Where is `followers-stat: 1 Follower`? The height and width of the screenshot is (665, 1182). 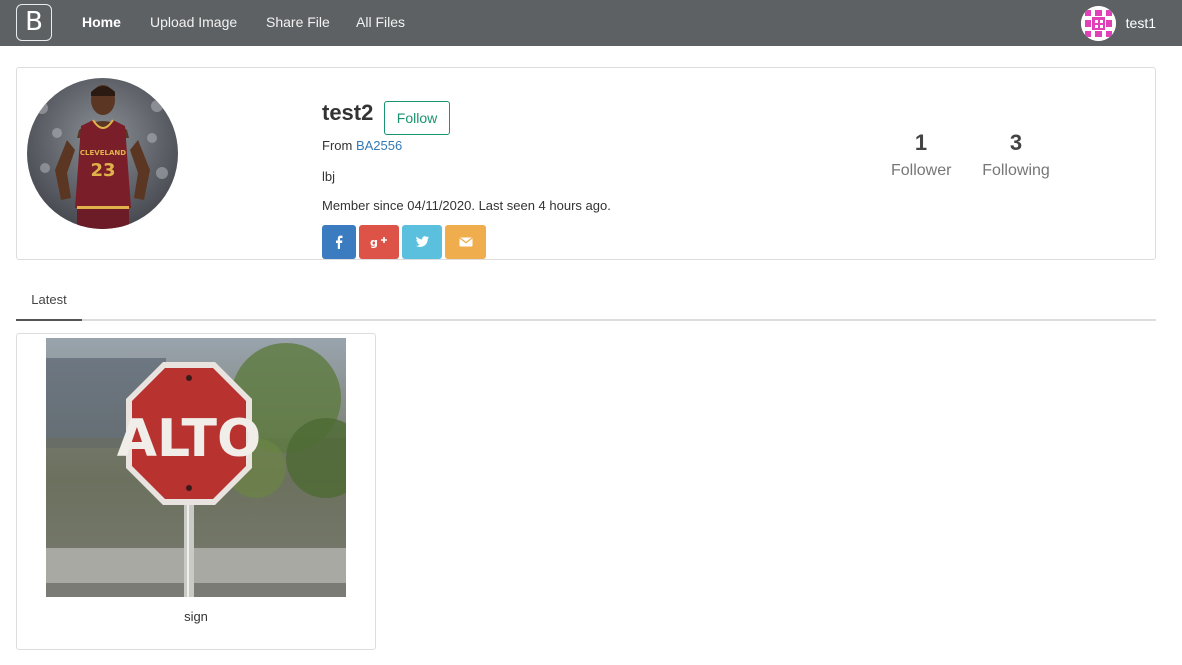
followers-stat: 1 Follower is located at coordinates (921, 155).